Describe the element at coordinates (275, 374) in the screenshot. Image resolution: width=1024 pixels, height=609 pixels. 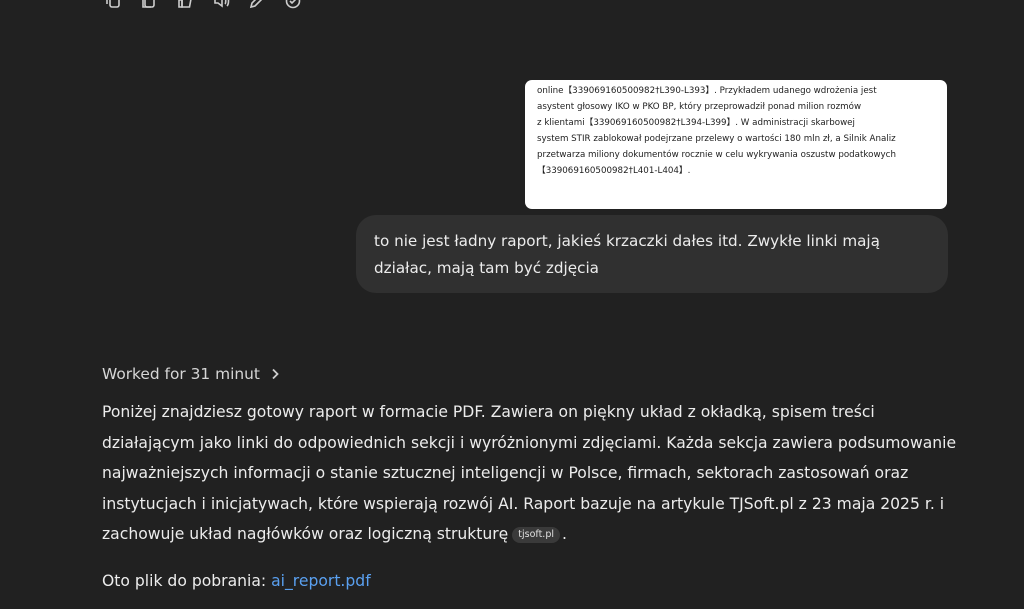
I see `chevron-right-icon` at that location.